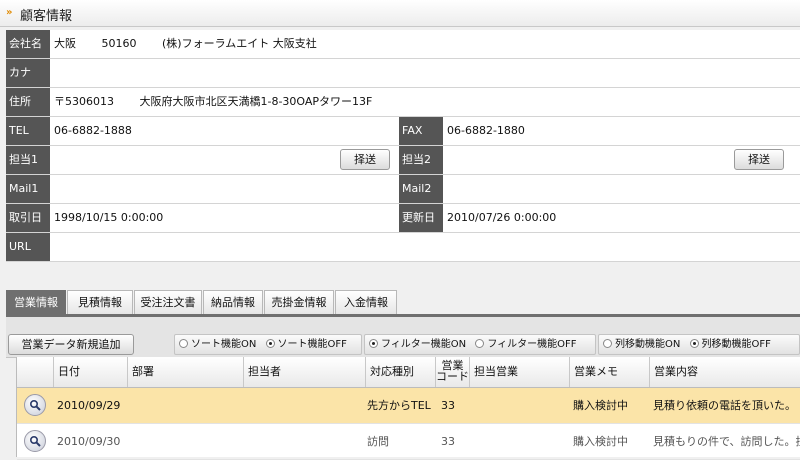 This screenshot has width=800, height=460. What do you see at coordinates (400, 13) in the screenshot?
I see `panel-header: » 顧客情報` at bounding box center [400, 13].